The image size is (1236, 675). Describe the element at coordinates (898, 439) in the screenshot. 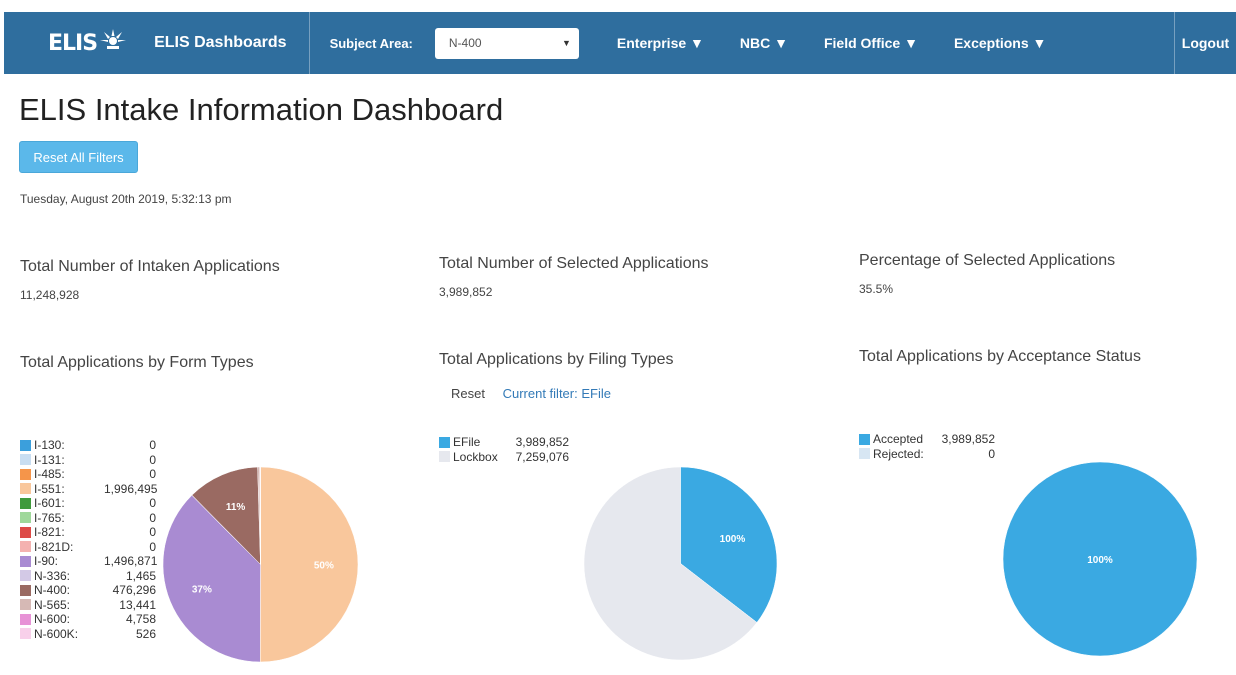

I see `legend-label: Accepted` at that location.